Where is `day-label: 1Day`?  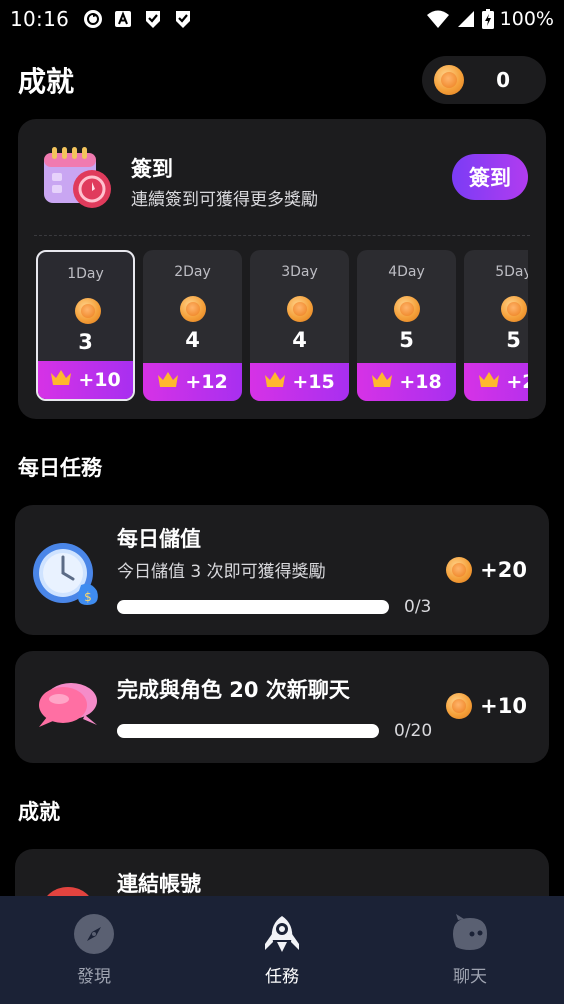 day-label: 1Day is located at coordinates (85, 274).